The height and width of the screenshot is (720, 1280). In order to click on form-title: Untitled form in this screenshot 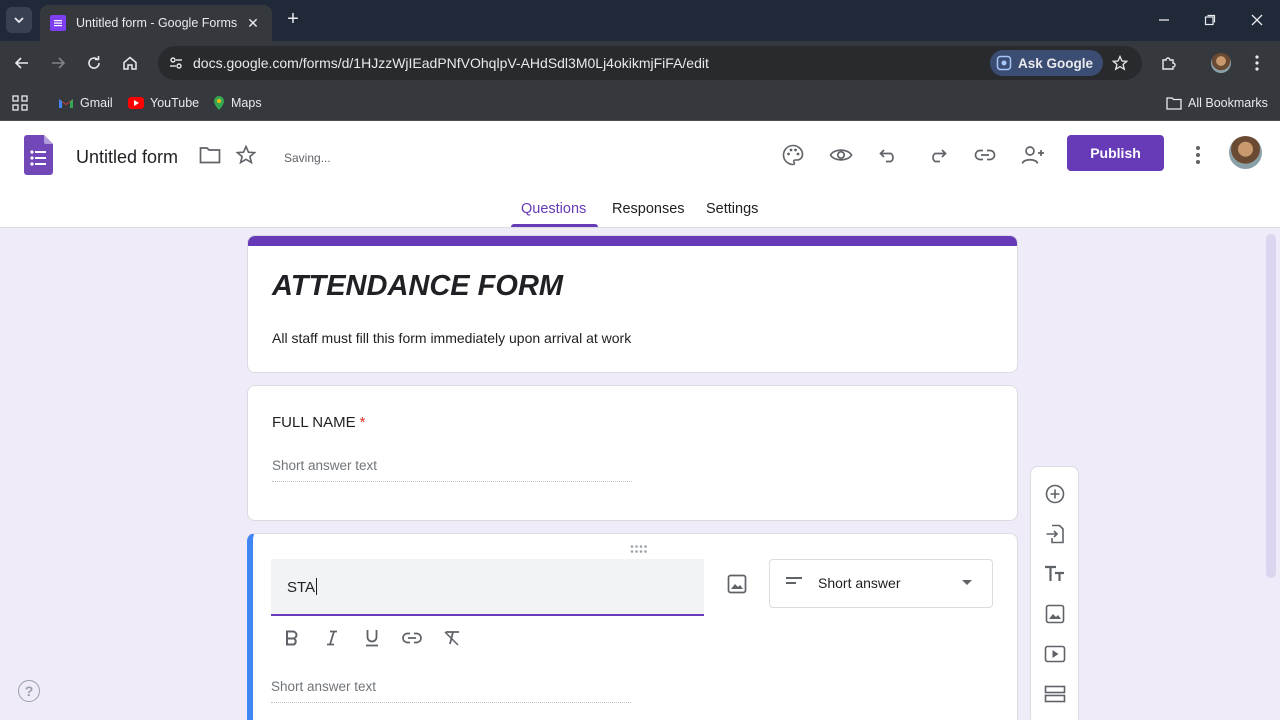, I will do `click(127, 157)`.